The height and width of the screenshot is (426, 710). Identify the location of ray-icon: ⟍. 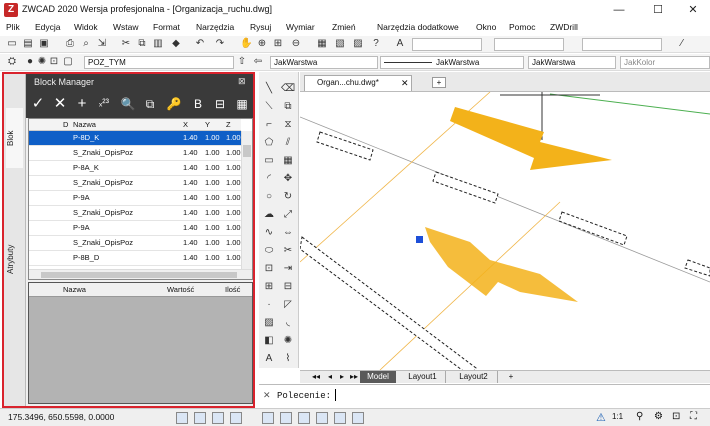
(269, 107).